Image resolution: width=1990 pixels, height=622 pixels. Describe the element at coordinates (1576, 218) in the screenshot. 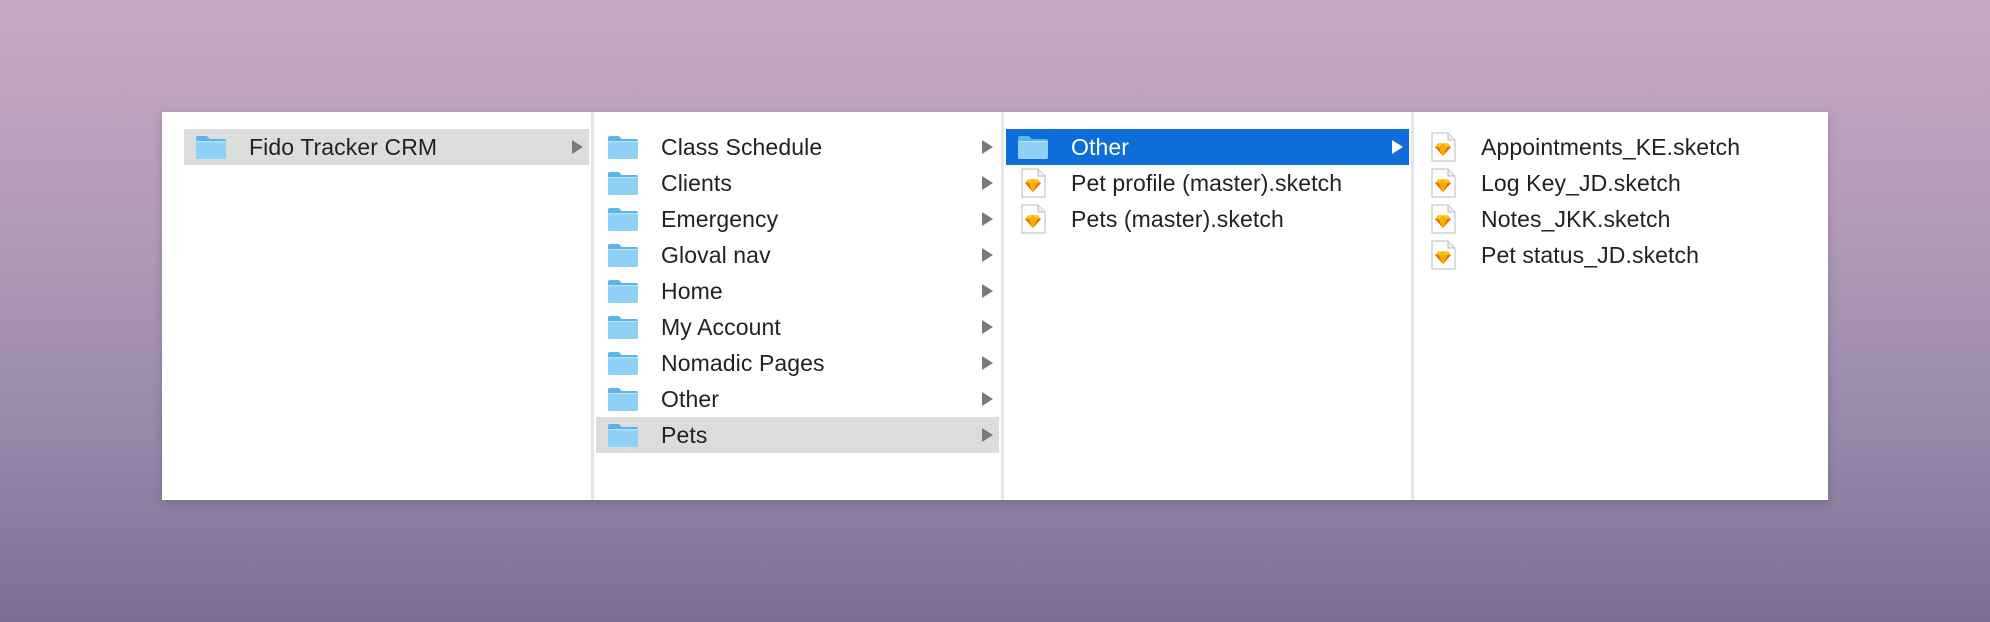

I see `item-label: Notes_JKK.sketch` at that location.